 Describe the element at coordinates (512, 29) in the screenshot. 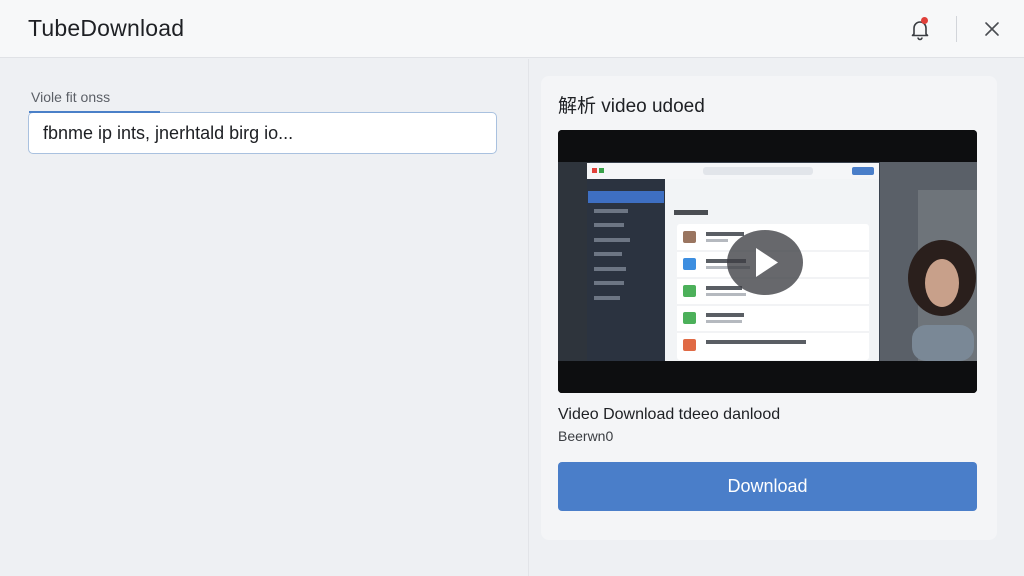

I see `title-bar: TubeDownload` at that location.